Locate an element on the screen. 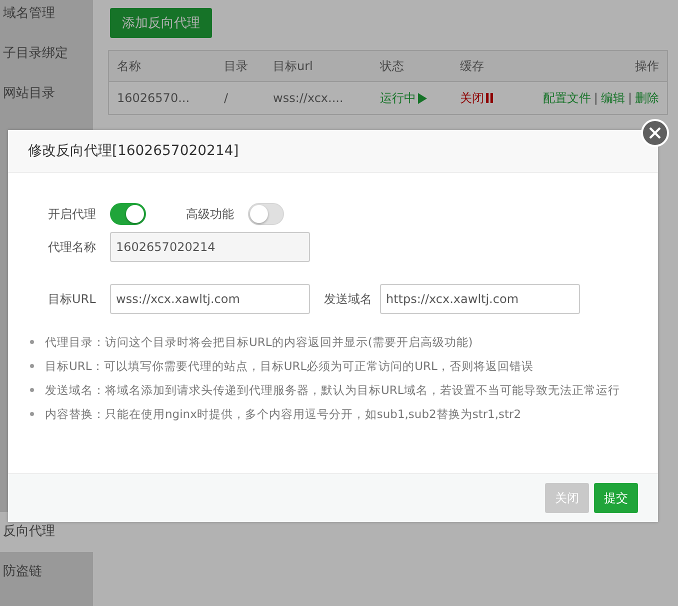 The width and height of the screenshot is (678, 606). pause-icon is located at coordinates (489, 98).